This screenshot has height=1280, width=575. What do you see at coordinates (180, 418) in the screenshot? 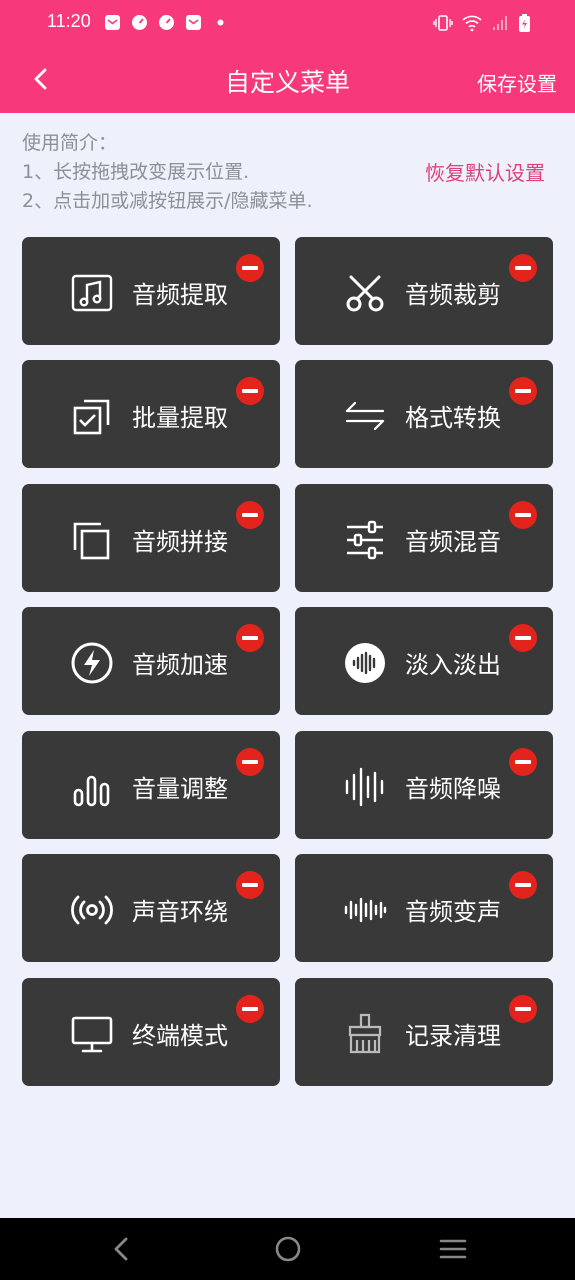
I see `menu-card-label: 批量提取` at bounding box center [180, 418].